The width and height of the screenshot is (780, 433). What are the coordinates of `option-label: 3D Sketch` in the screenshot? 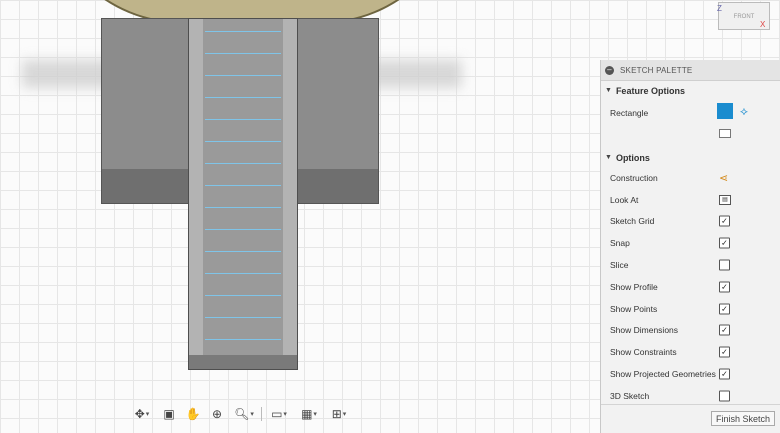 It's located at (630, 395).